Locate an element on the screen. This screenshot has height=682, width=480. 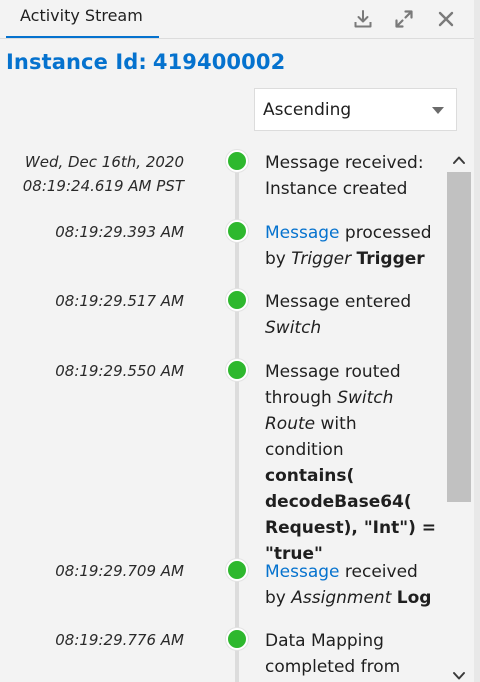
event-text: Data Mapping is located at coordinates (324, 641).